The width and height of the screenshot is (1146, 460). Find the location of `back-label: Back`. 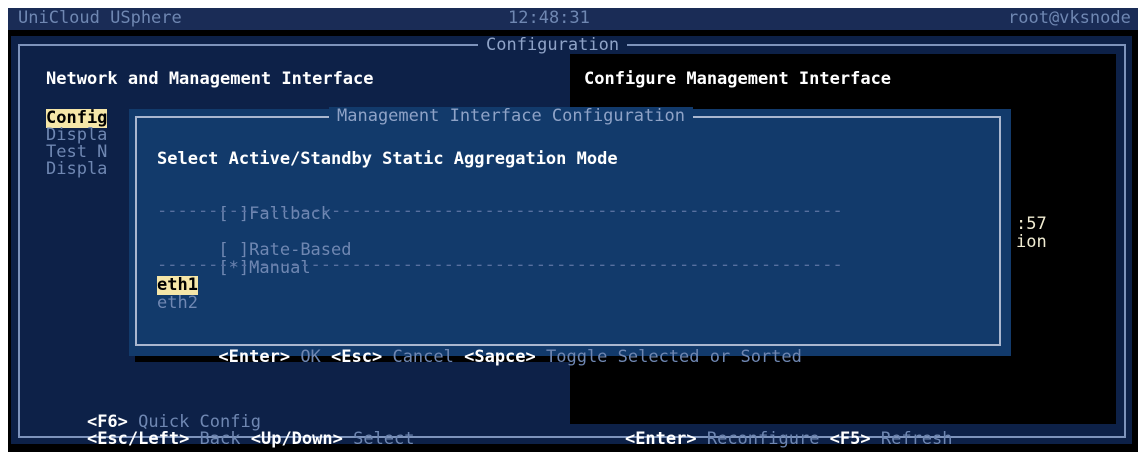

back-label: Back is located at coordinates (220, 439).